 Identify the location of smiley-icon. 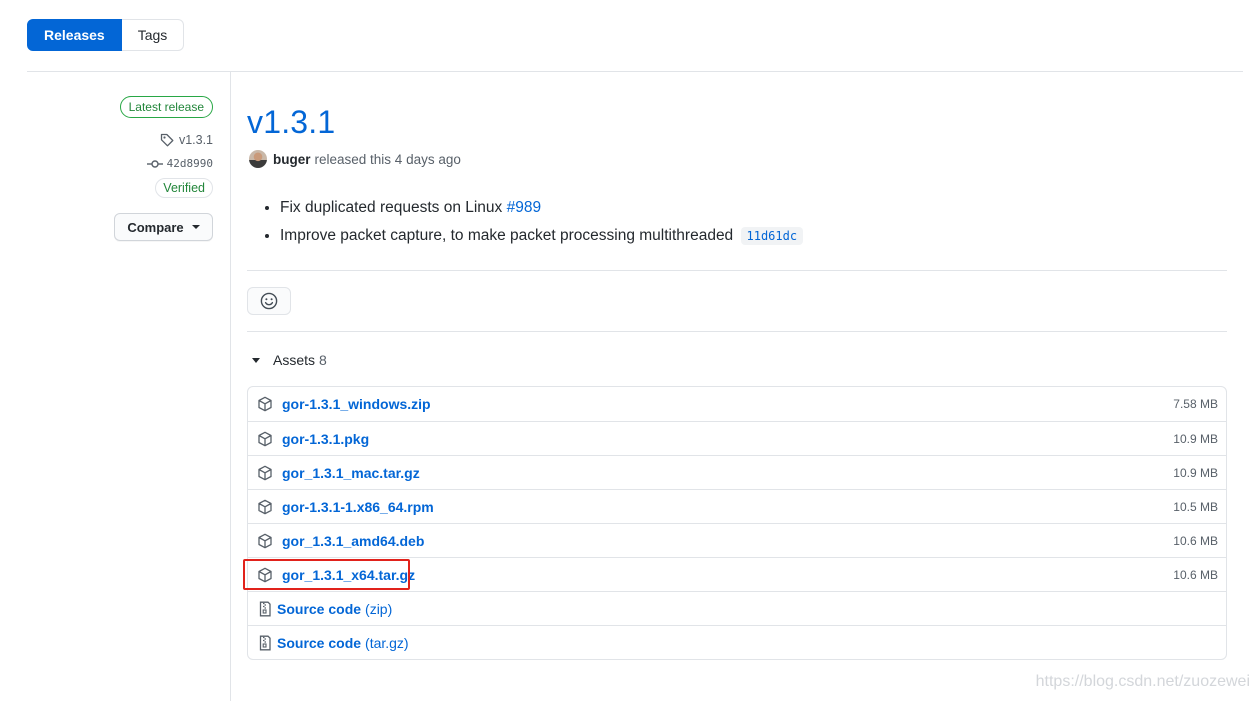
(269, 301).